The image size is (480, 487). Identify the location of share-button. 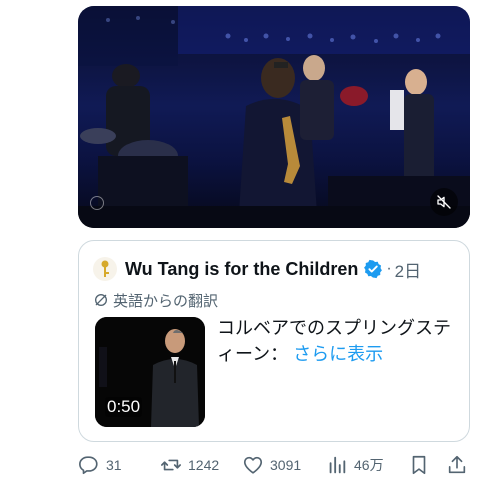
(457, 465).